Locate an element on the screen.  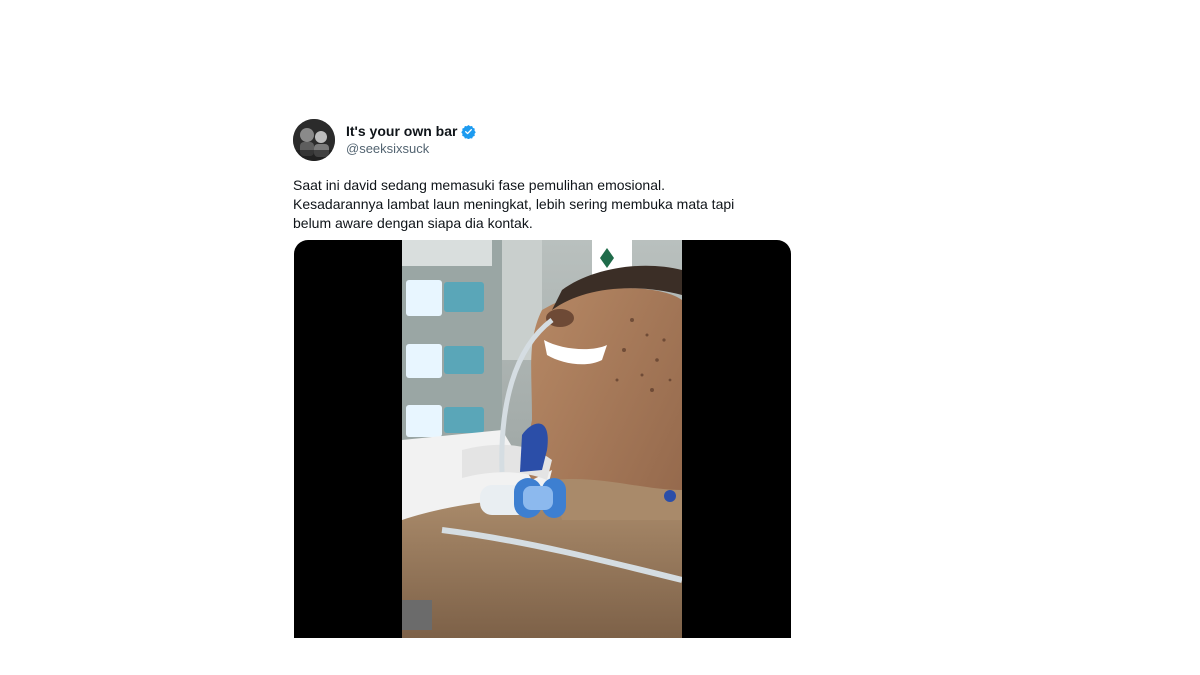
video-frame is located at coordinates (542, 439).